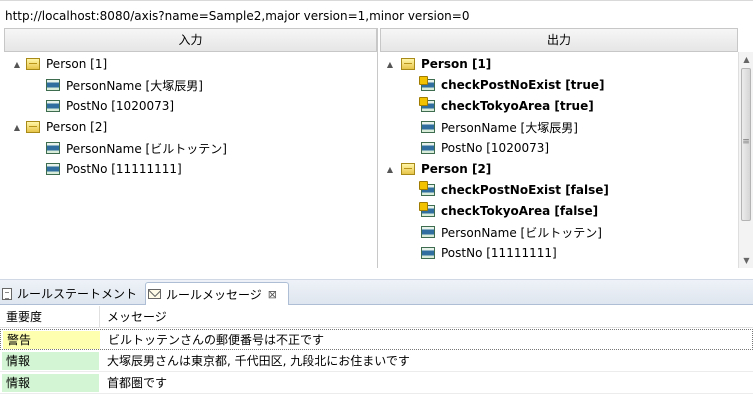 The height and width of the screenshot is (408, 753). Describe the element at coordinates (376, 292) in the screenshot. I see `tab-bar: ルールステートメント ルールメッセージ ⊠` at that location.